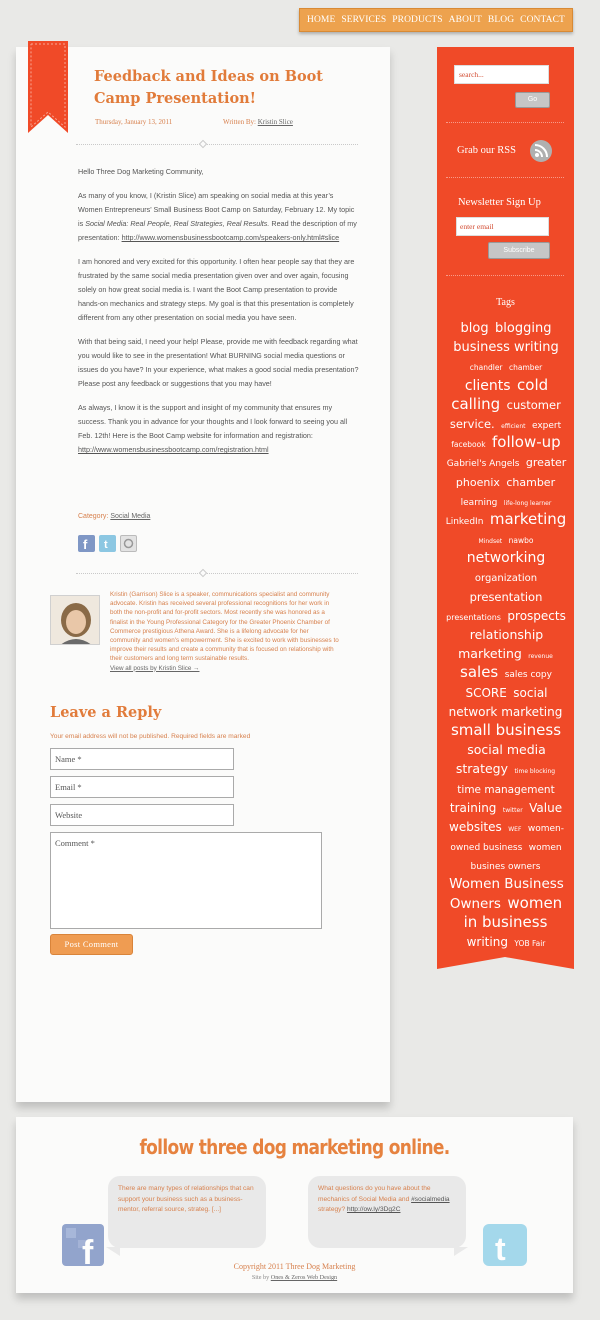  I want to click on facebook-share-icon: f, so click(86, 543).